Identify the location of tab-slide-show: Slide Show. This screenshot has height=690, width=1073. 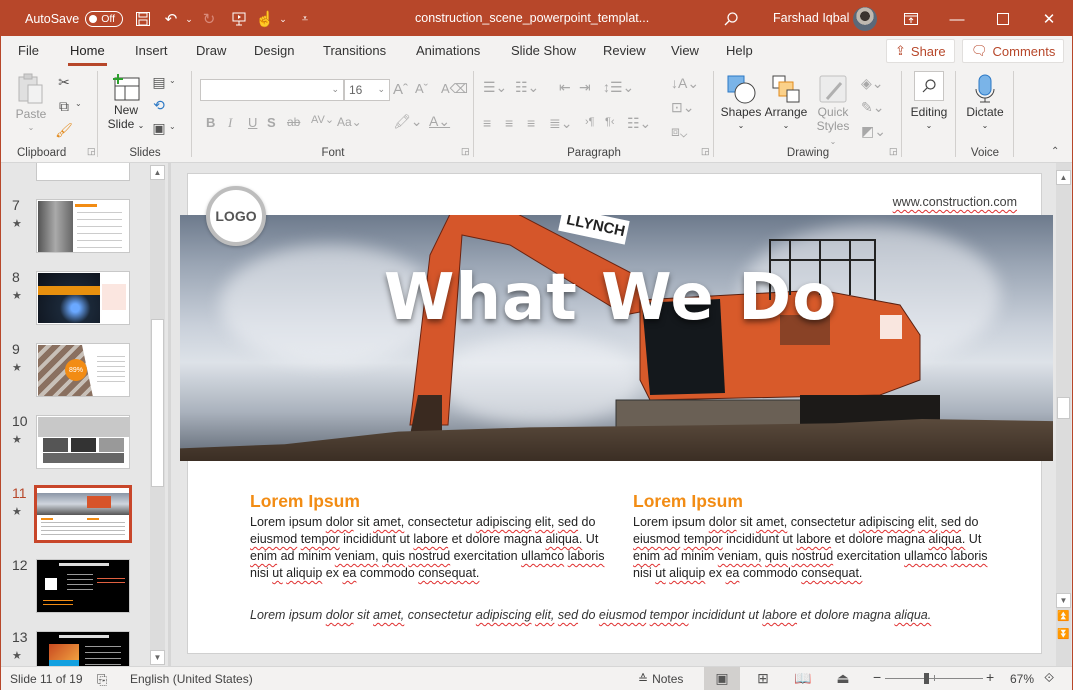
(543, 50).